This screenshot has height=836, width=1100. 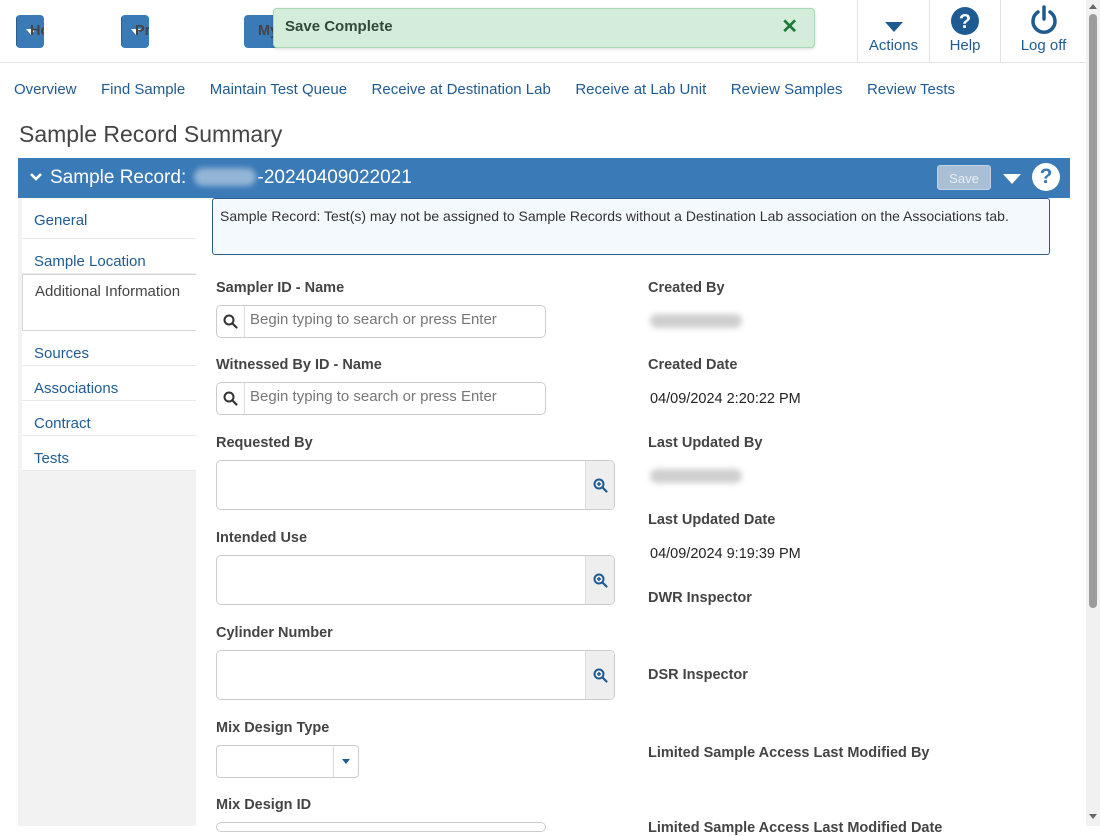 What do you see at coordinates (334, 177) in the screenshot?
I see `record-id: -20240409022021` at bounding box center [334, 177].